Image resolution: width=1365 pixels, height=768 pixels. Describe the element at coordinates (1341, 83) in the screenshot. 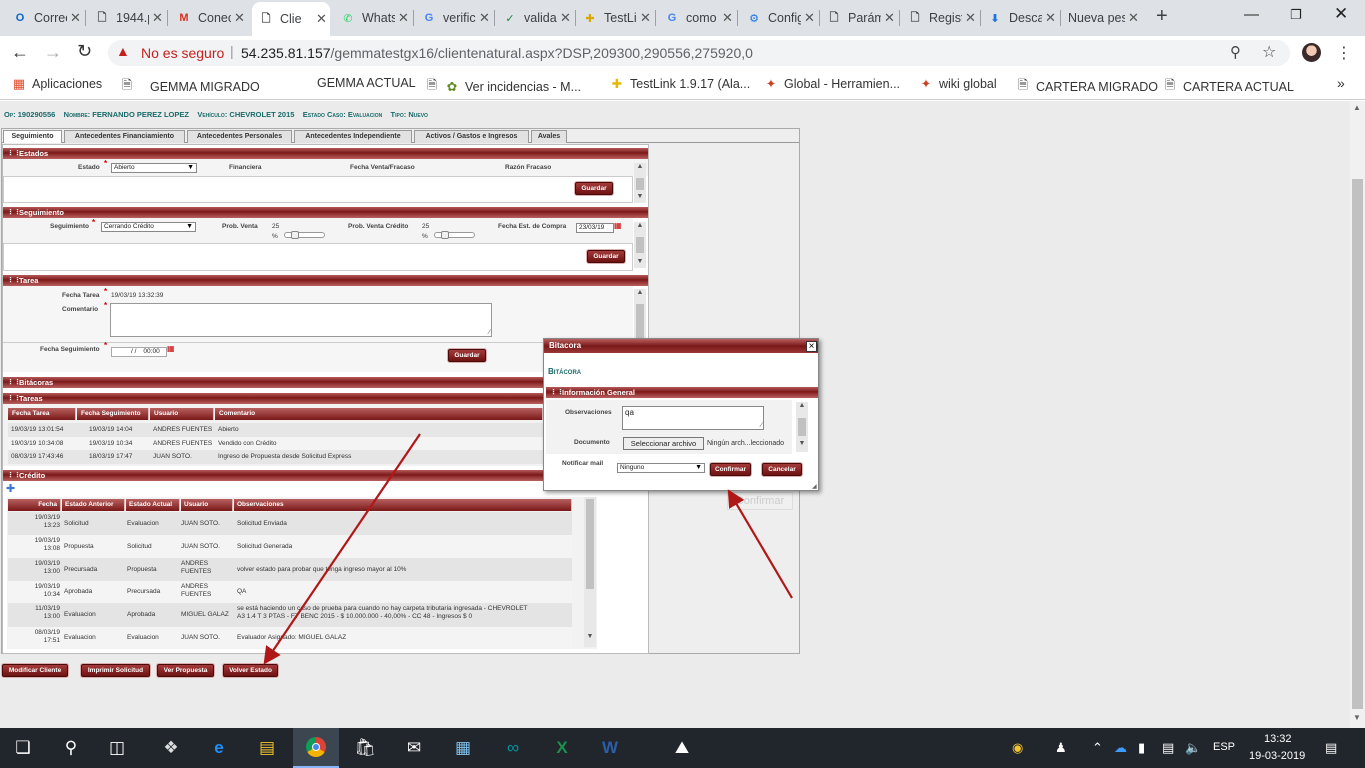

I see `bookmarks-overflow: »` at that location.